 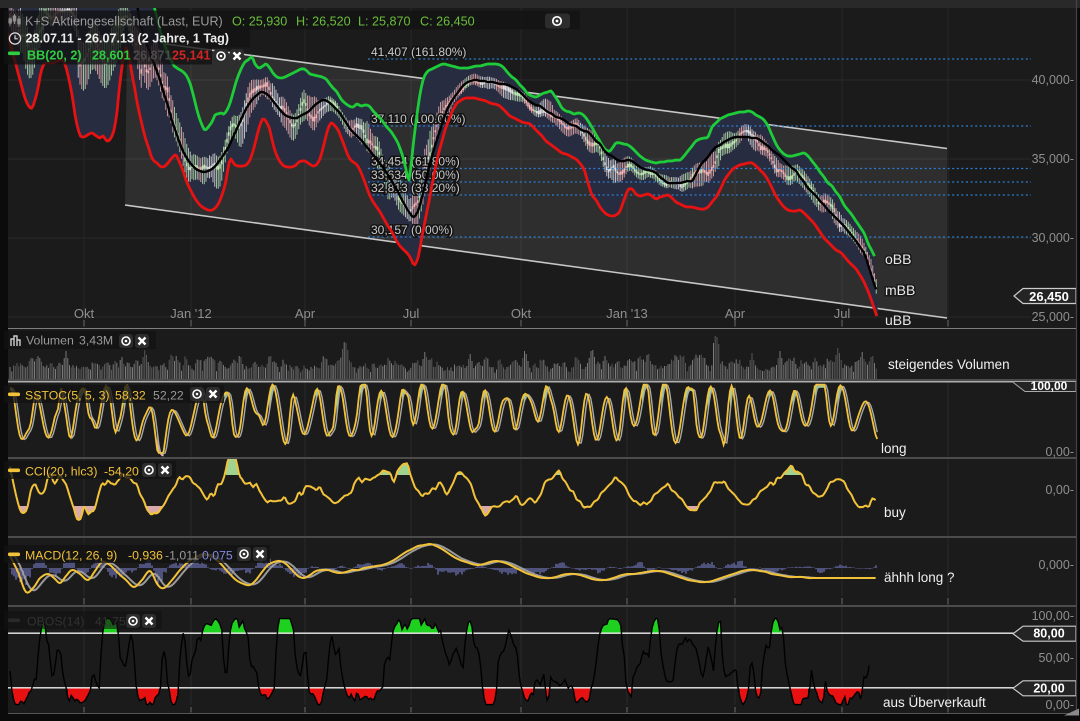 What do you see at coordinates (1056, 658) in the screenshot?
I see `svg-text: 50,00-` at bounding box center [1056, 658].